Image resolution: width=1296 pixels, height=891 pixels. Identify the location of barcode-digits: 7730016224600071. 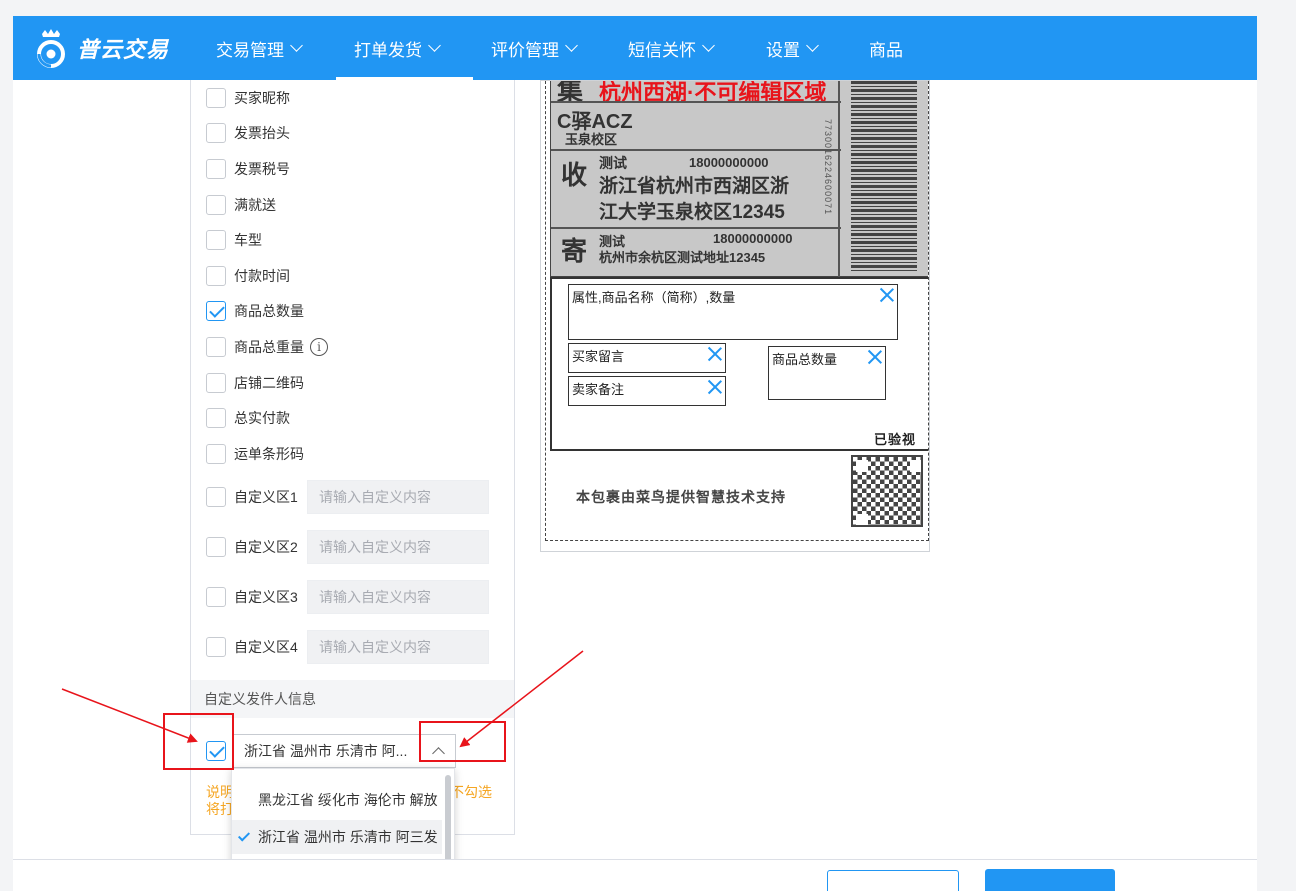
(828, 167).